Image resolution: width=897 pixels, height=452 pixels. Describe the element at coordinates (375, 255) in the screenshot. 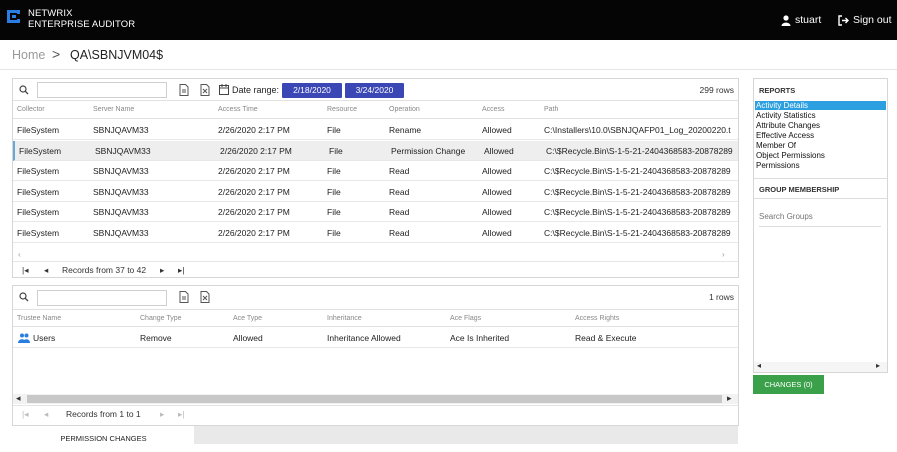

I see `activity-horizontal-scrollbar: ‹ ›` at that location.